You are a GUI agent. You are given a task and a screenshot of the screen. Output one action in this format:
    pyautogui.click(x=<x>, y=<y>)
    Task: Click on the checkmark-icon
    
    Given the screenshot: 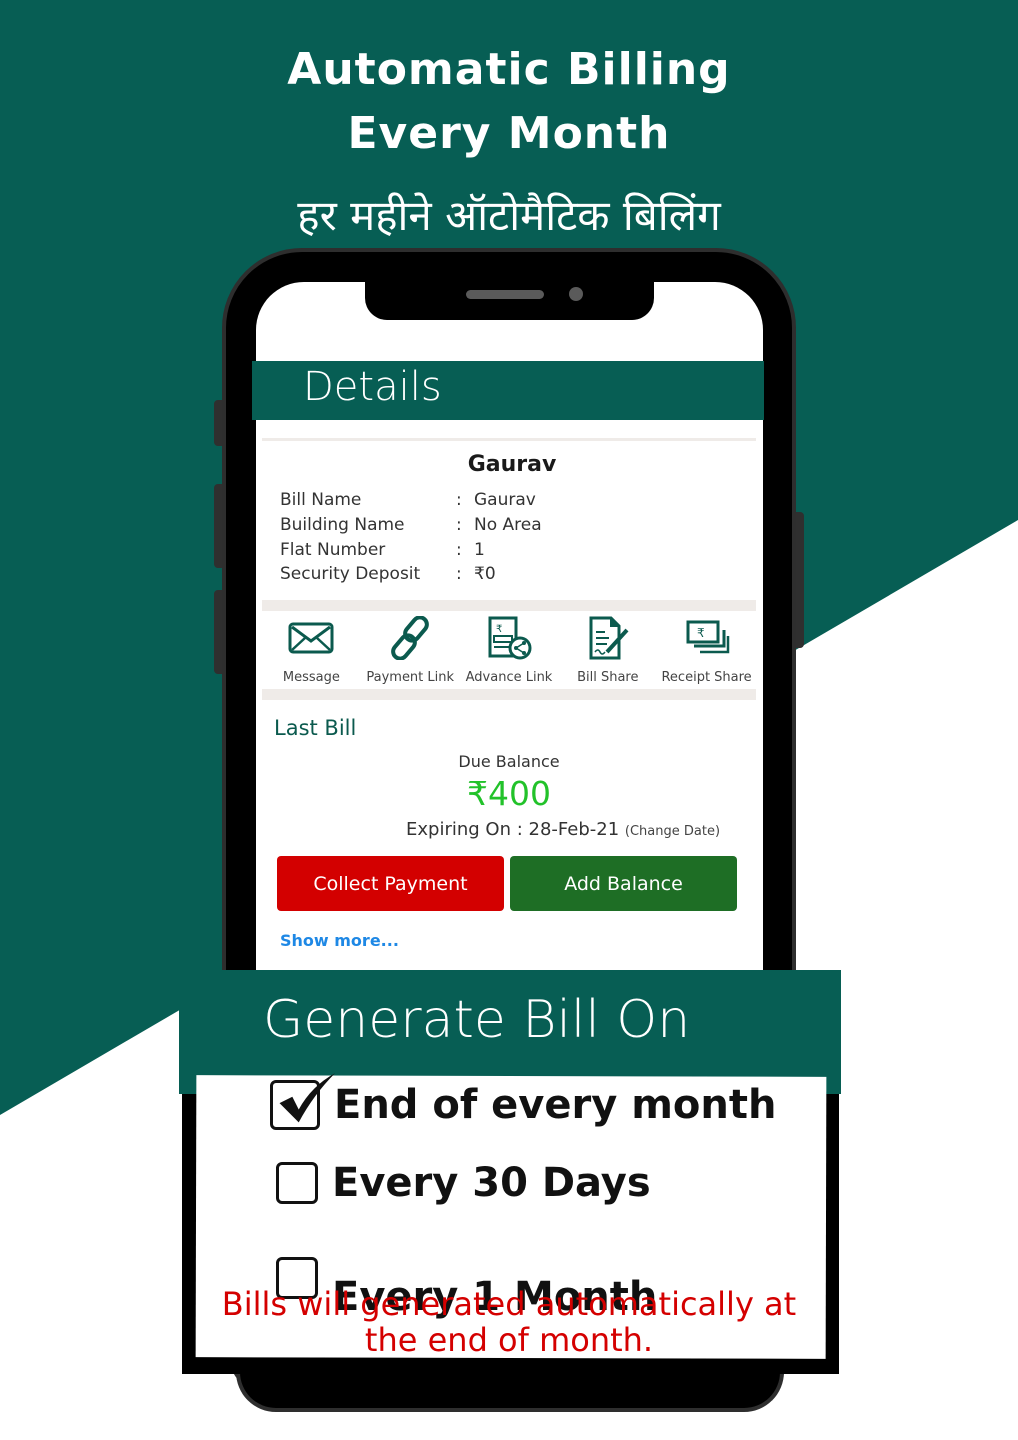 What is the action you would take?
    pyautogui.click(x=307, y=1098)
    